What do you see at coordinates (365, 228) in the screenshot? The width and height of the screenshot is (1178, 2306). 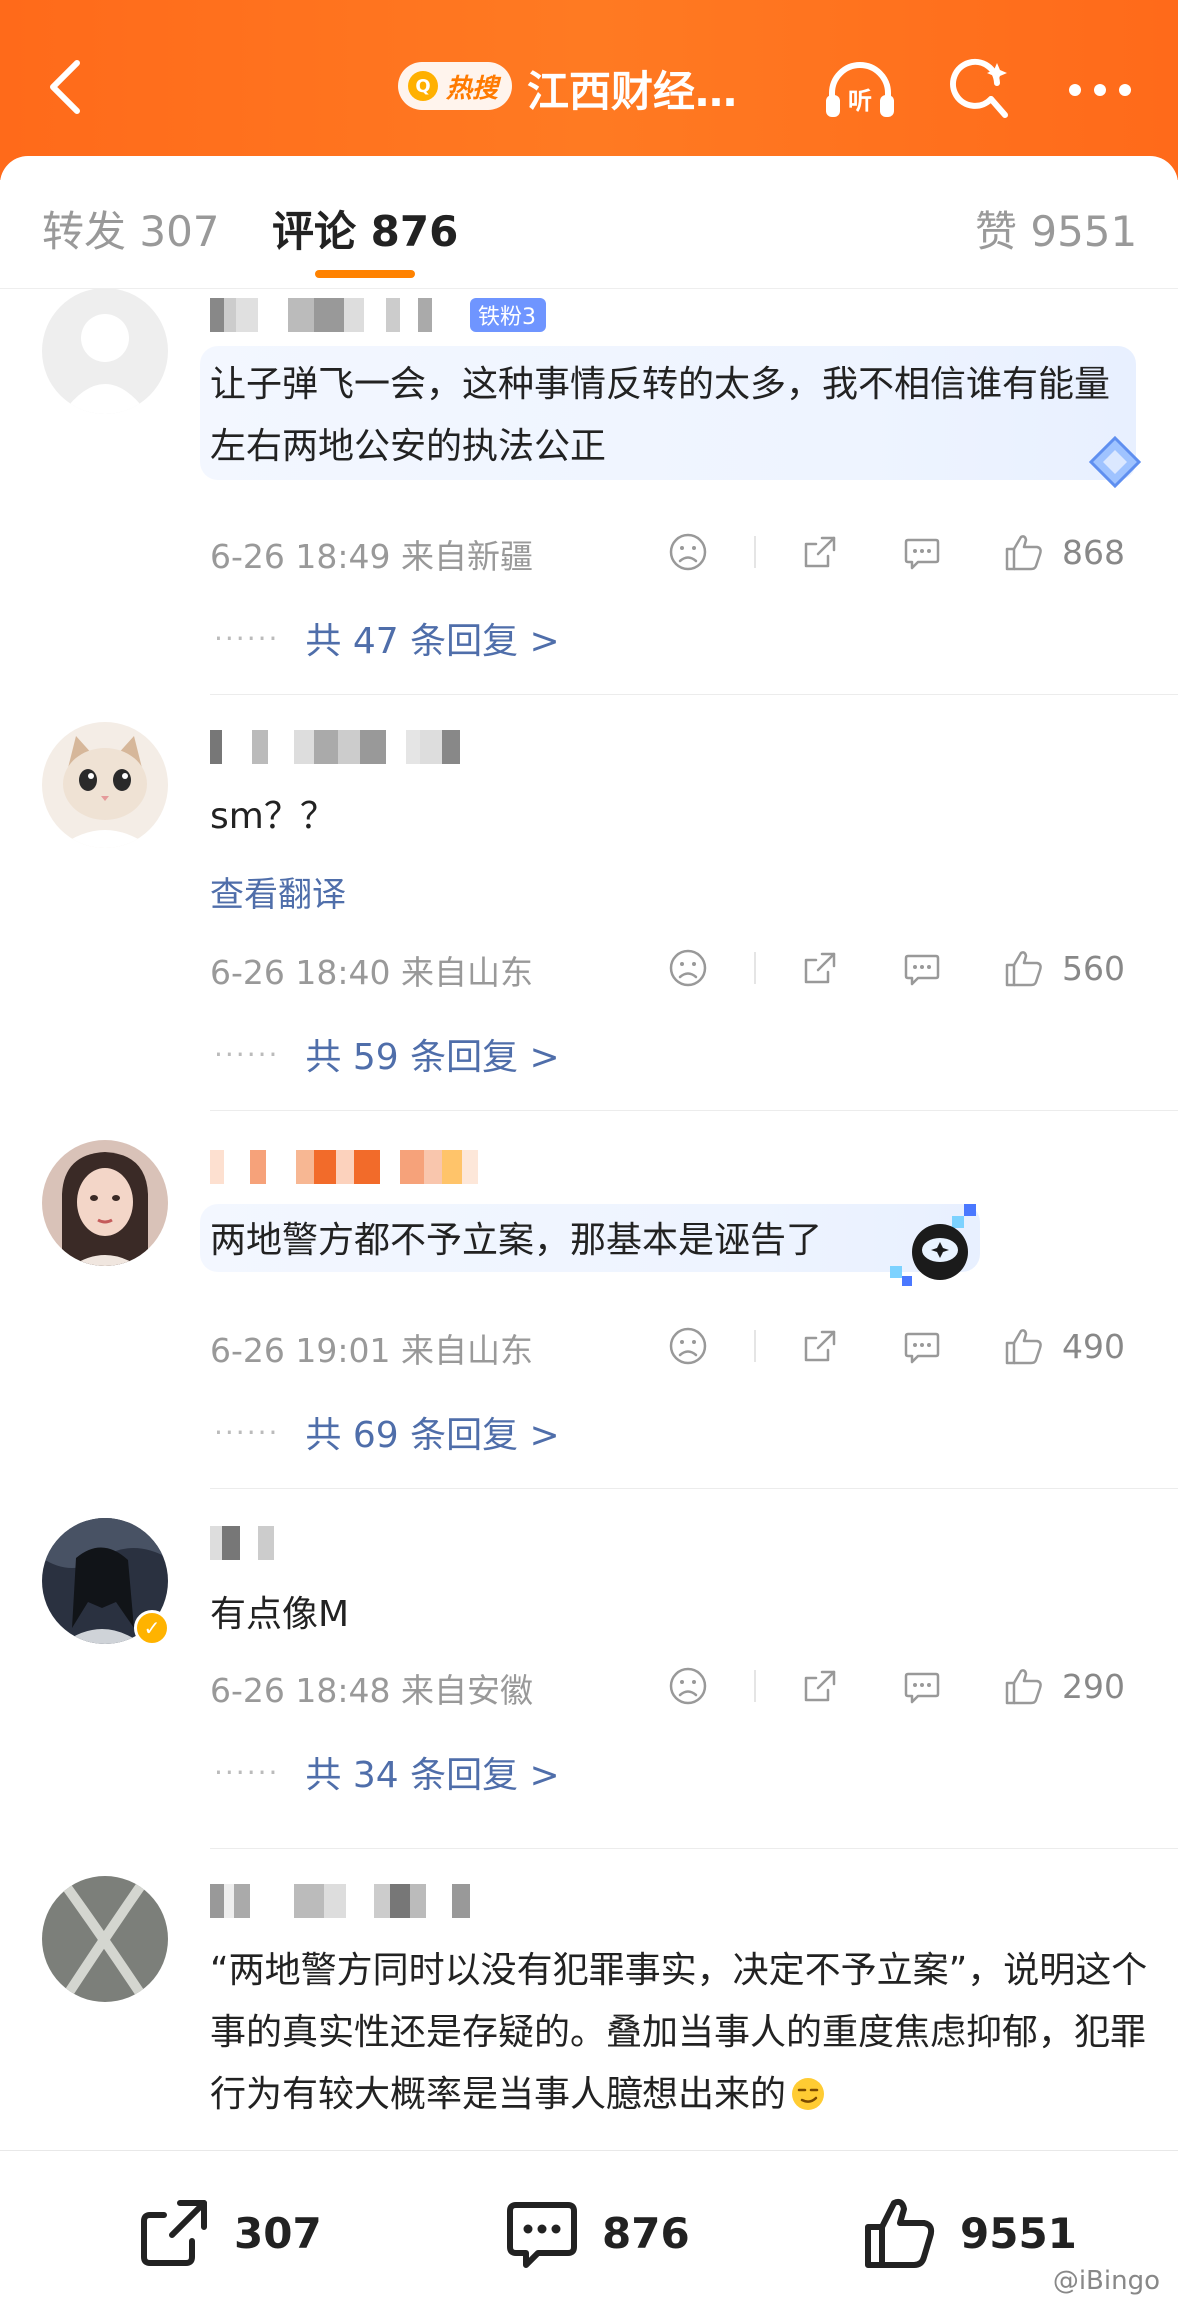 I see `tab-comments: 评论 876` at bounding box center [365, 228].